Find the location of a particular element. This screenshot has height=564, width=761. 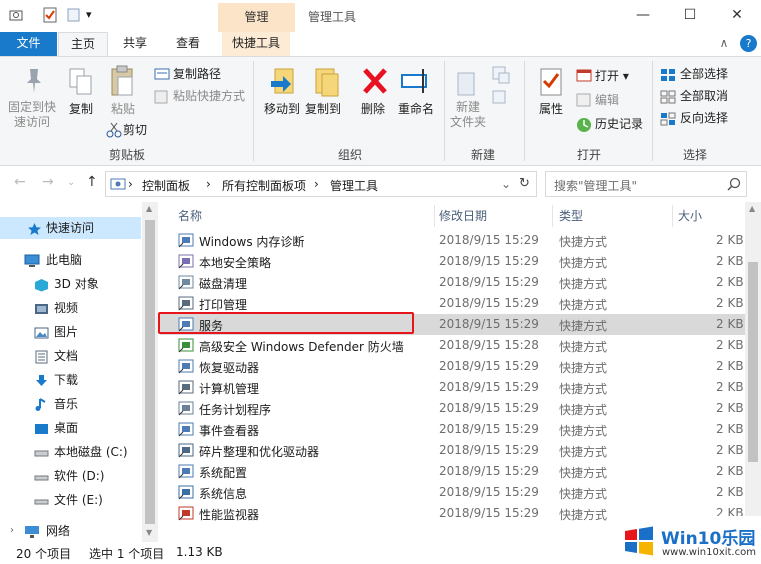

copy-button: 复制 is located at coordinates (81, 109).